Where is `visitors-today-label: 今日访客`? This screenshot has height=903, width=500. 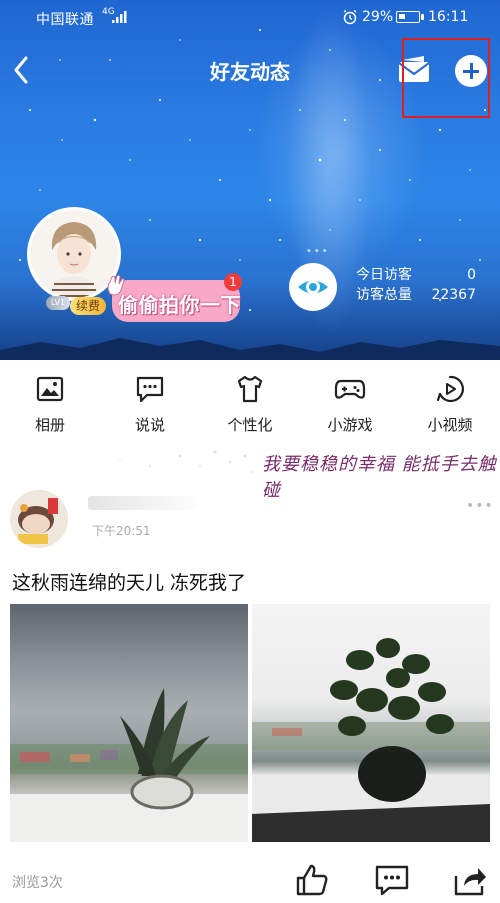 visitors-today-label: 今日访客 is located at coordinates (384, 275).